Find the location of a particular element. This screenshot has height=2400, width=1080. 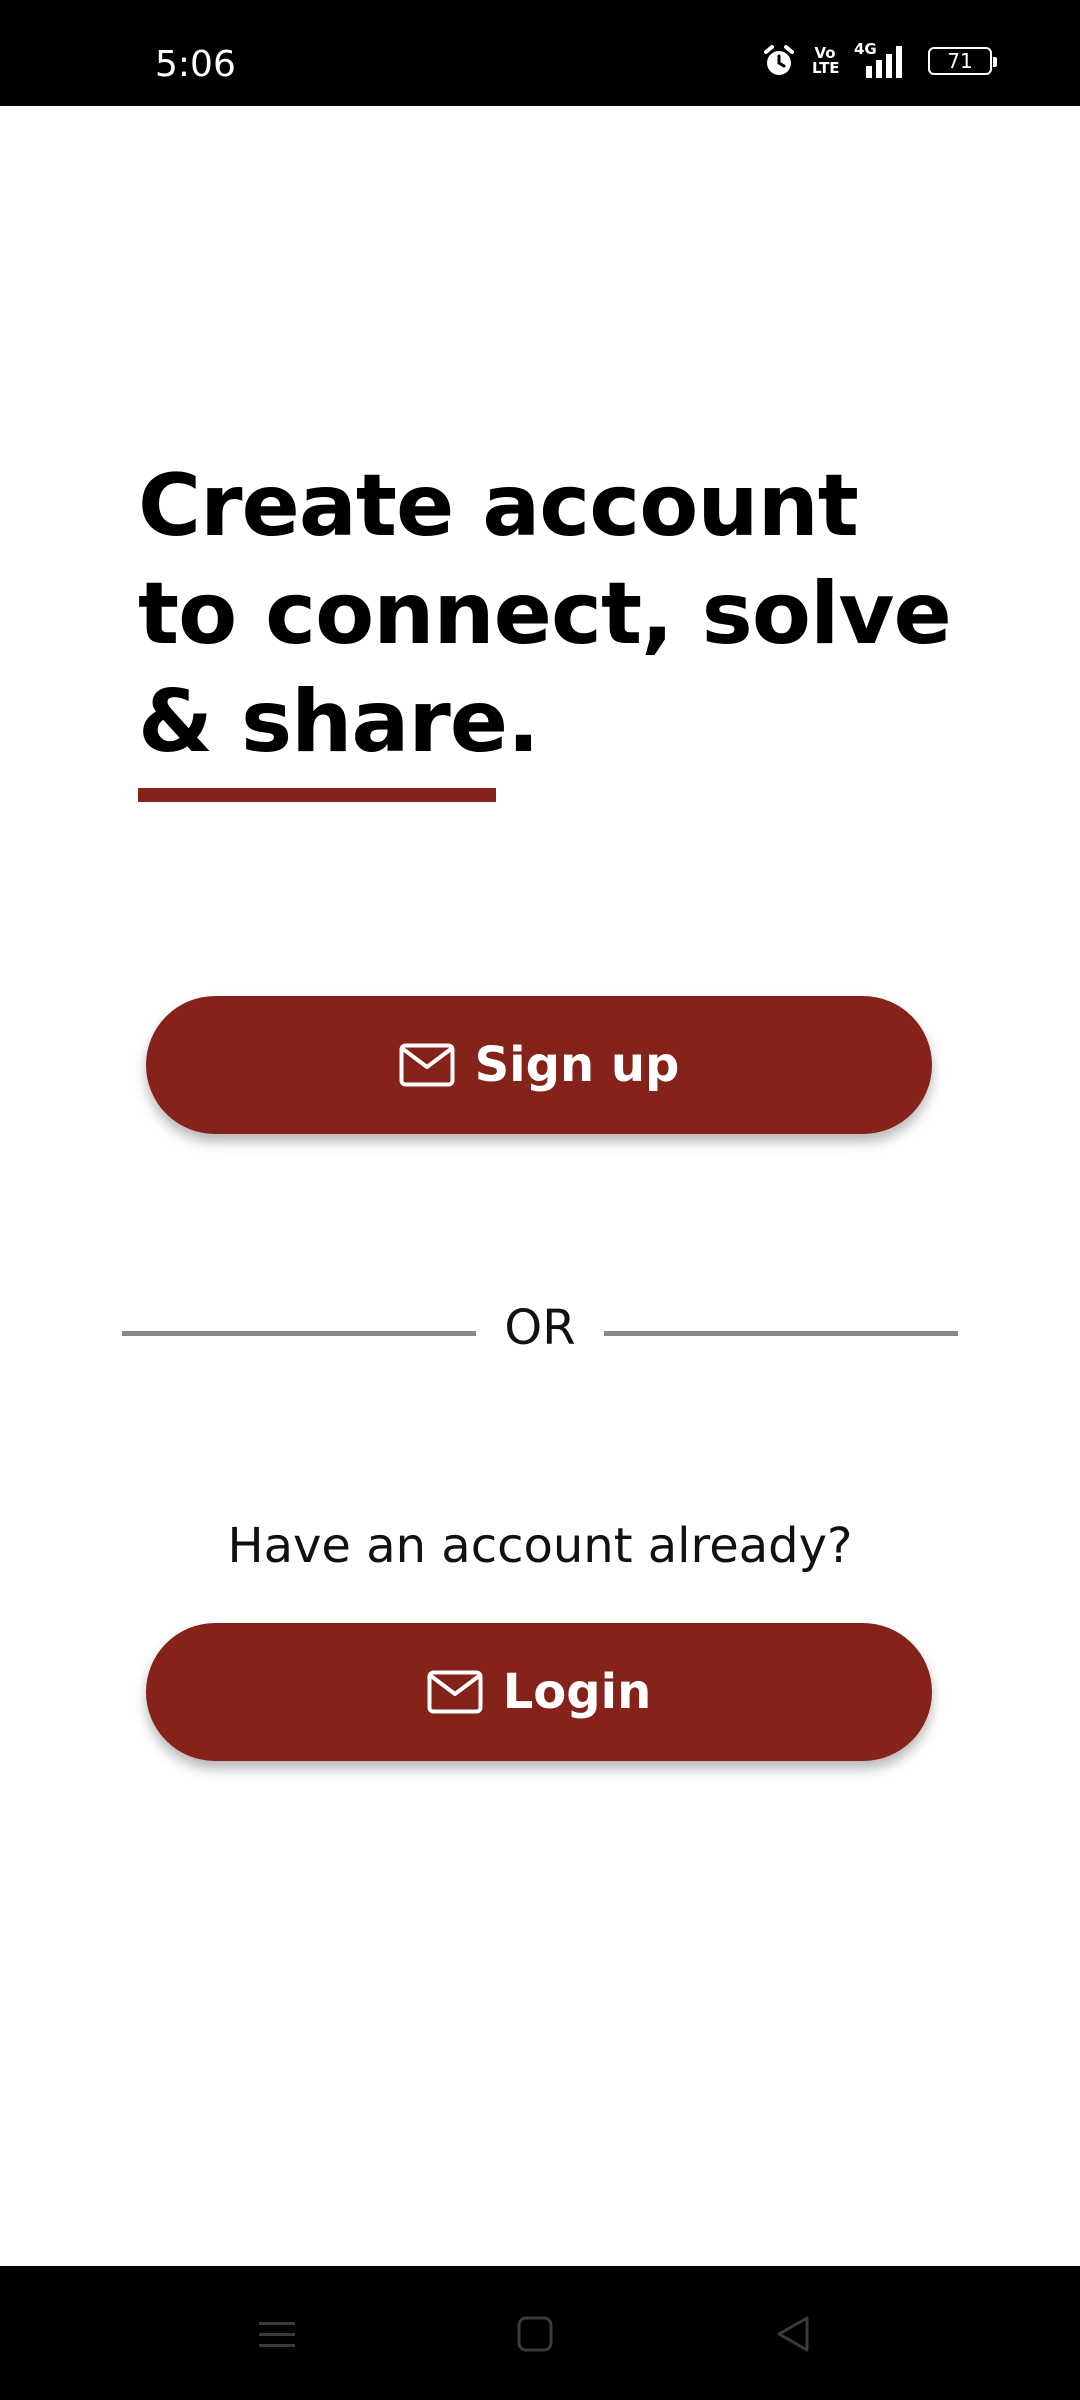

login-prompt: Have an account already? is located at coordinates (540, 1546).